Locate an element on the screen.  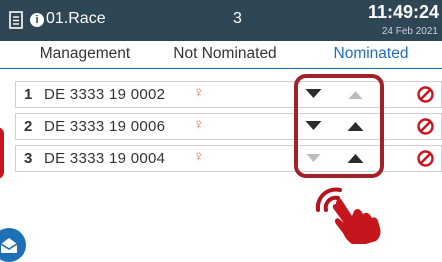
highlight-frame is located at coordinates (339, 126).